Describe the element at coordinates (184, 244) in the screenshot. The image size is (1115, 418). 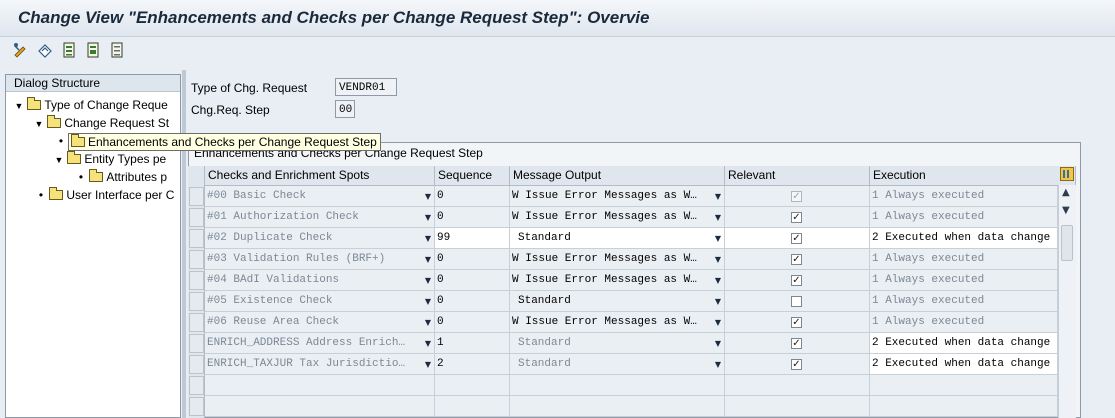
I see `panel-splitter` at that location.